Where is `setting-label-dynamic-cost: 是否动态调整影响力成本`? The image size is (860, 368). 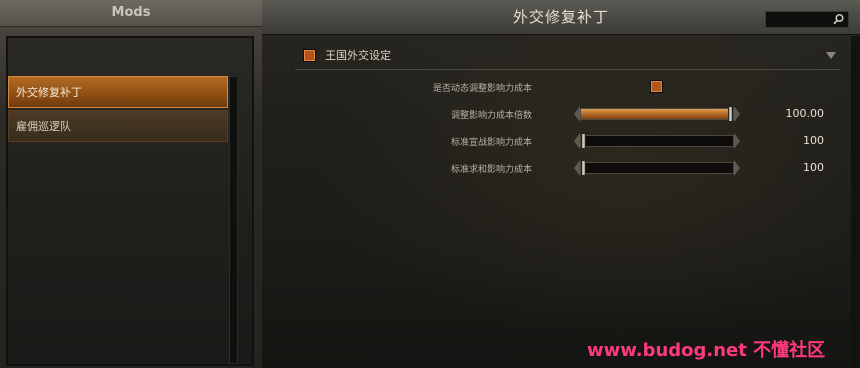
setting-label-dynamic-cost: 是否动态调整影响力成本 is located at coordinates (482, 89).